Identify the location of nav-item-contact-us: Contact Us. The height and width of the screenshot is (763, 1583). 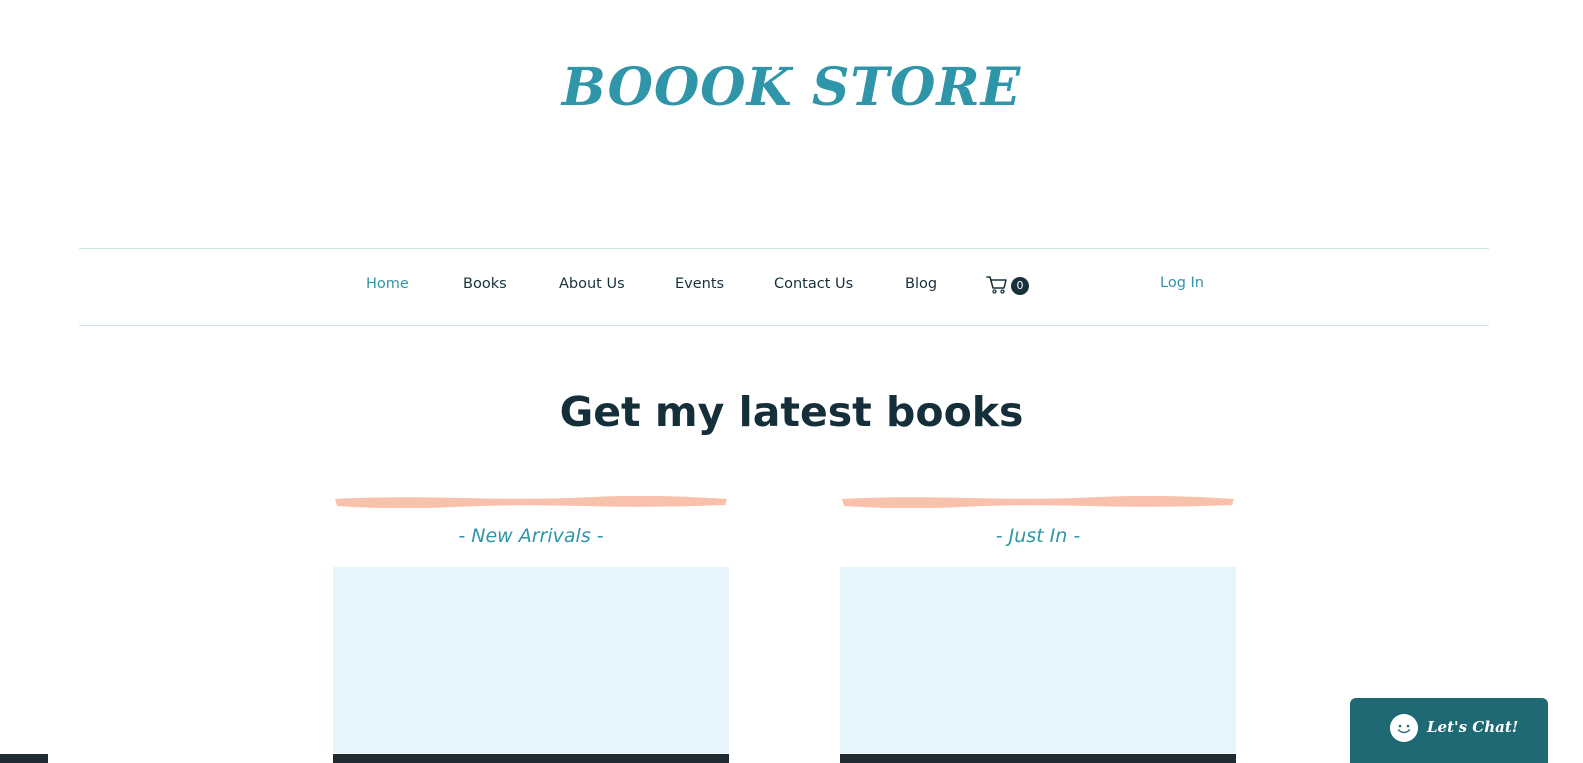
(813, 284).